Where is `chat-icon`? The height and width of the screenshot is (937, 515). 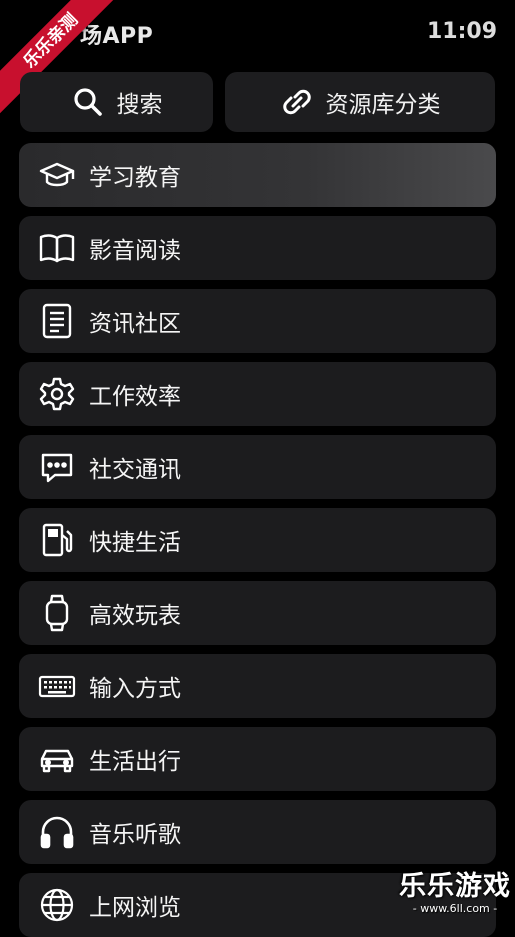
chat-icon is located at coordinates (57, 467).